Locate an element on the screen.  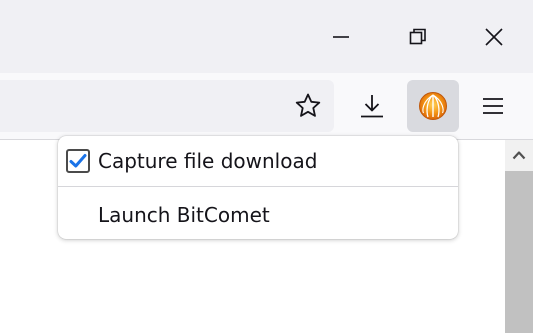
scroll-up-button is located at coordinates (519, 155).